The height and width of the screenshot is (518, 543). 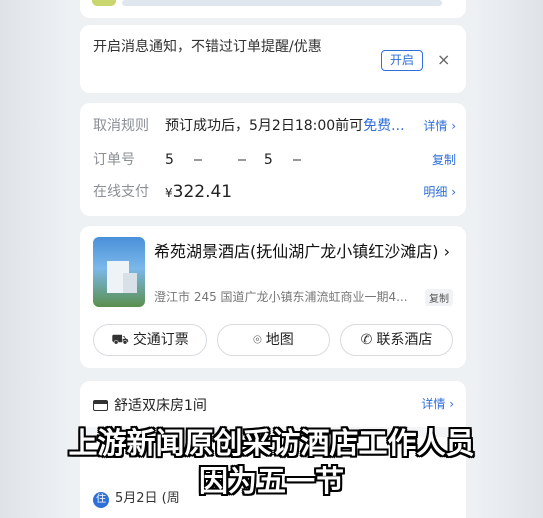 What do you see at coordinates (444, 160) in the screenshot?
I see `copy-order-number-button: 复制` at bounding box center [444, 160].